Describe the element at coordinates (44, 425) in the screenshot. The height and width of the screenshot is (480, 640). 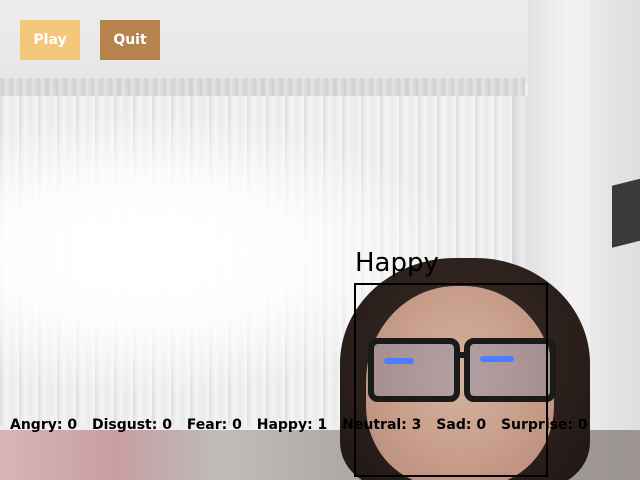
I see `count-angry: Angry: 0` at that location.